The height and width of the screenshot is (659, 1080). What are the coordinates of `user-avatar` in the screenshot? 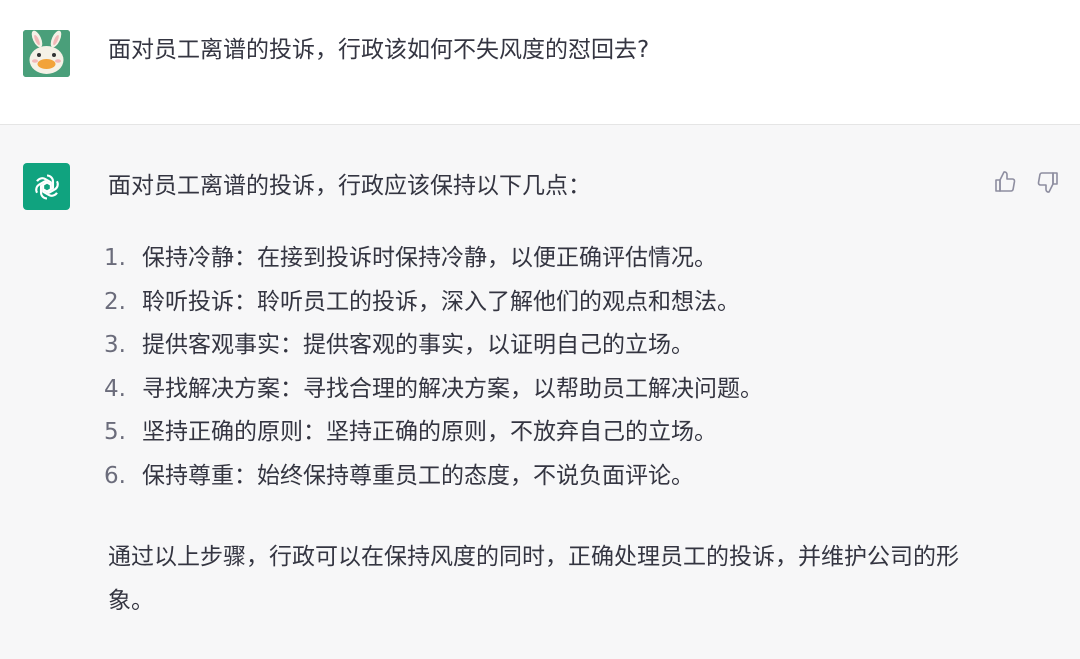 It's located at (46, 53).